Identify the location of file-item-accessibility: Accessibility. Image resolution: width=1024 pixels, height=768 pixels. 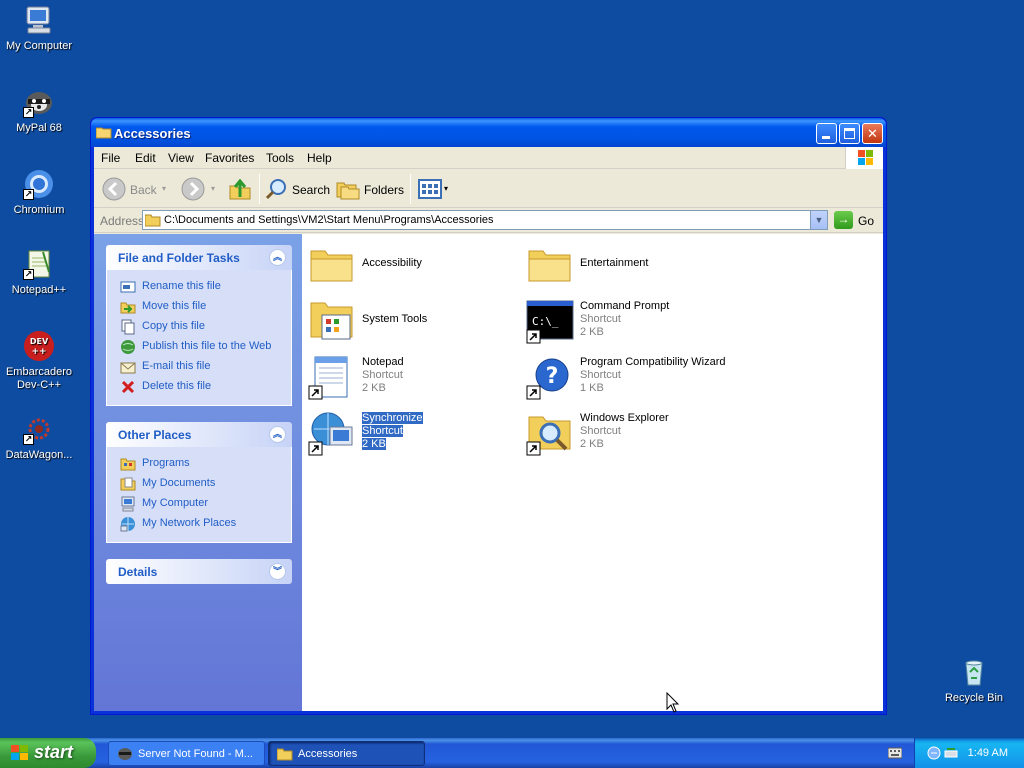
(415, 267).